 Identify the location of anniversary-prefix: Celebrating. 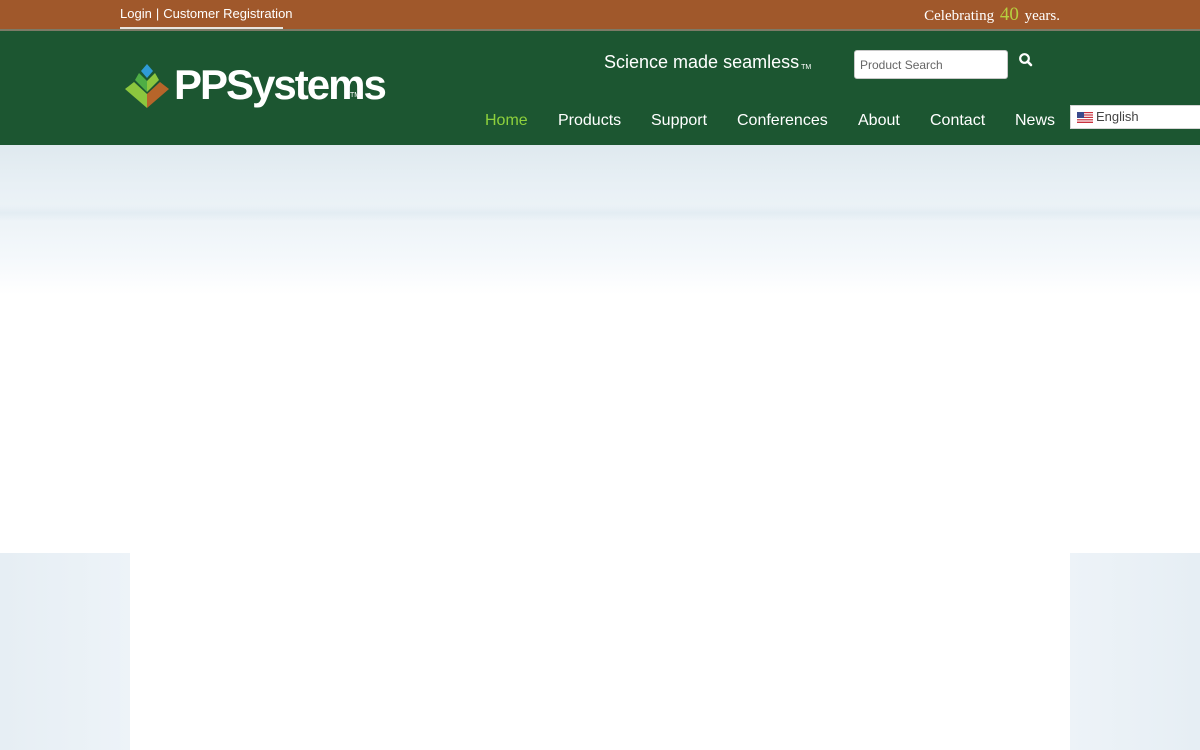
(959, 16).